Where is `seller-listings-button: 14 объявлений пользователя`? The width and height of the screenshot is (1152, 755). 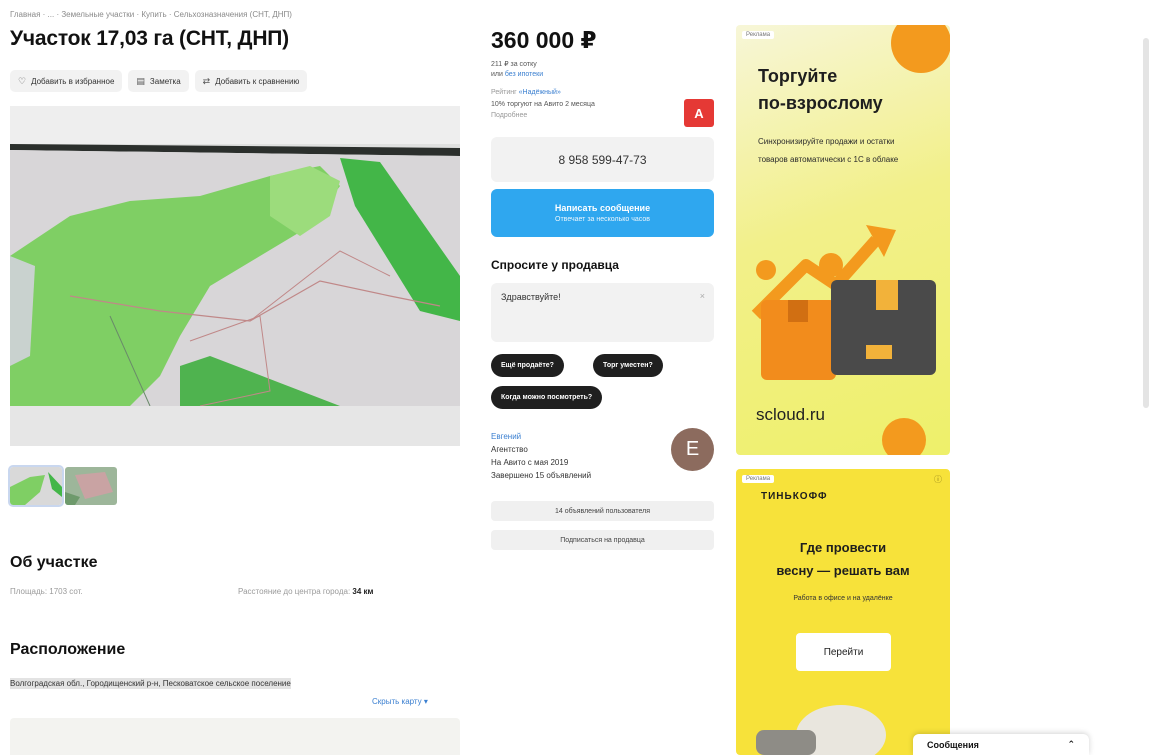 seller-listings-button: 14 объявлений пользователя is located at coordinates (602, 511).